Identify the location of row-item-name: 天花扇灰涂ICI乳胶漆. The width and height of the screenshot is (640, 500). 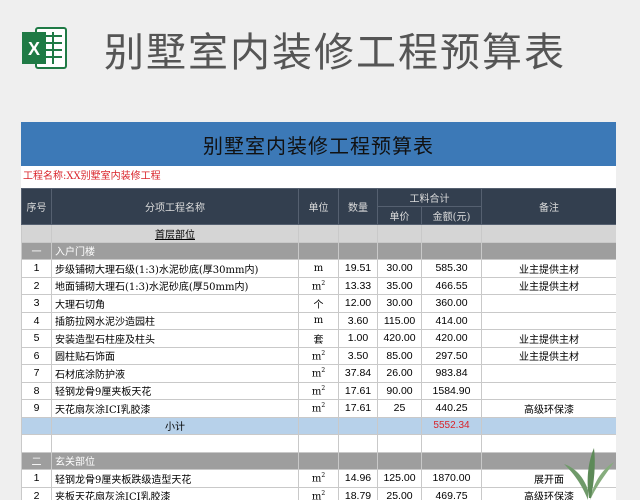
(175, 408).